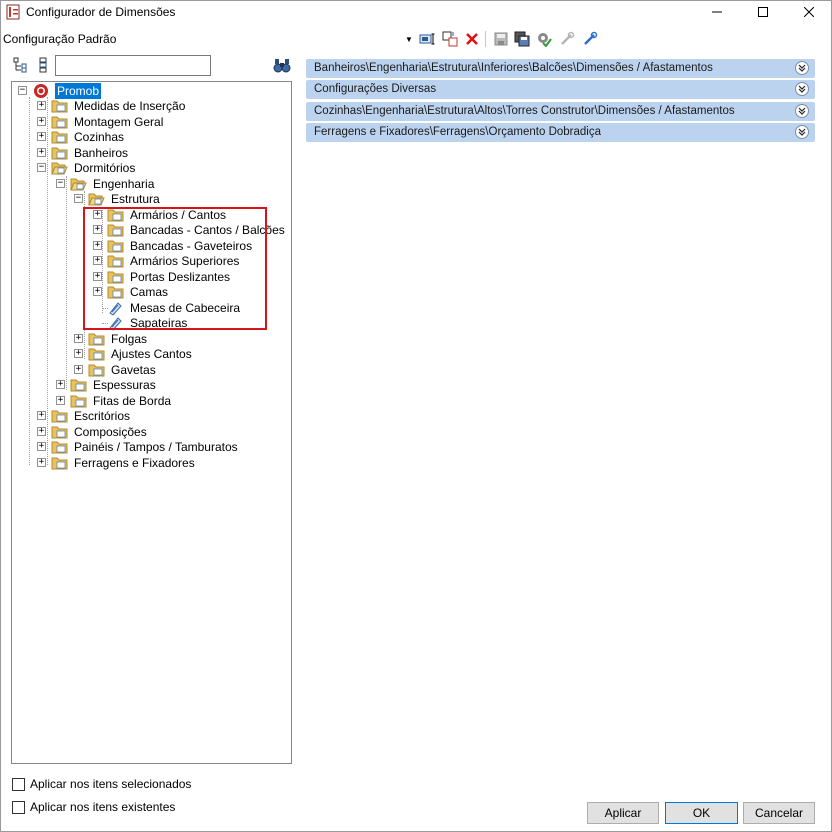 The image size is (832, 832). I want to click on tree-node-label: Dormitórios, so click(104, 168).